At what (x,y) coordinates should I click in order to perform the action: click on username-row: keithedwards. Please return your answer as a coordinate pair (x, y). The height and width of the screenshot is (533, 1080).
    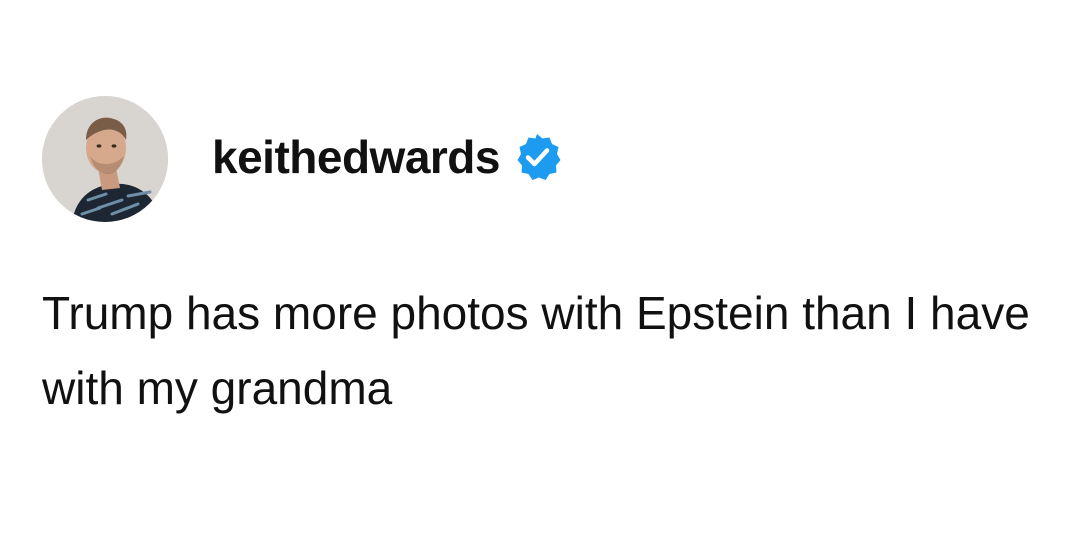
    Looking at the image, I should click on (387, 157).